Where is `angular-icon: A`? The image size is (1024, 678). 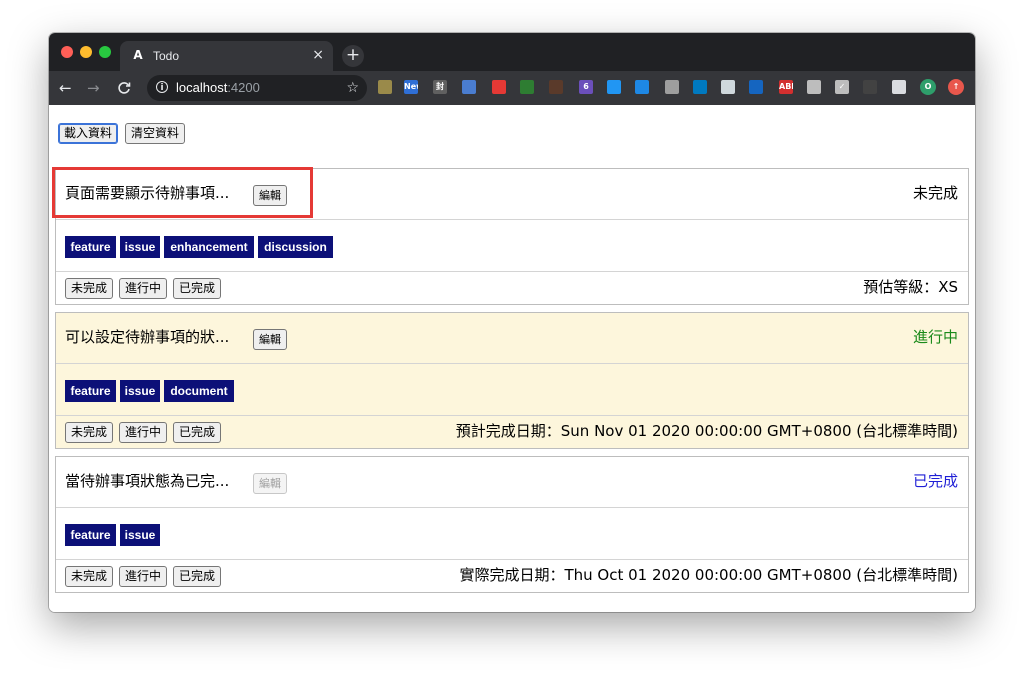 angular-icon: A is located at coordinates (138, 55).